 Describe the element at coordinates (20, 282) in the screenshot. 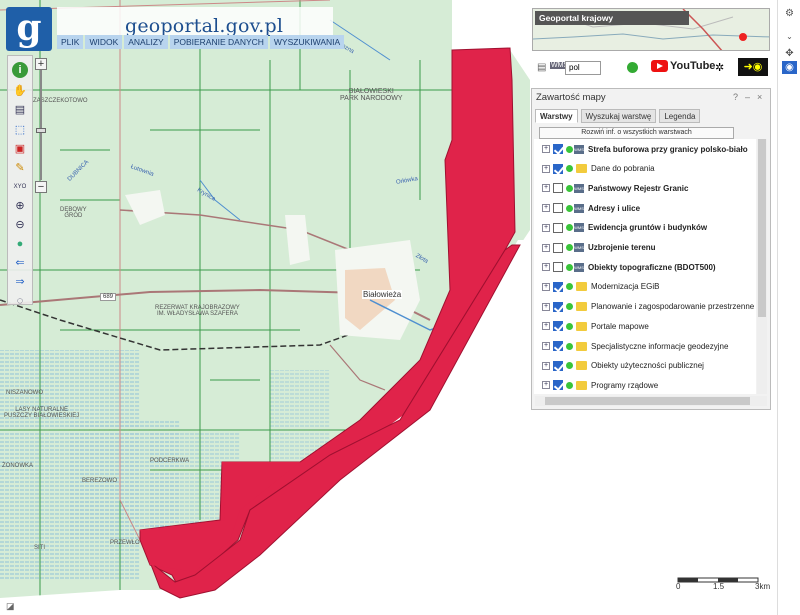

I see `forward-arrow-icon: ⇒` at that location.